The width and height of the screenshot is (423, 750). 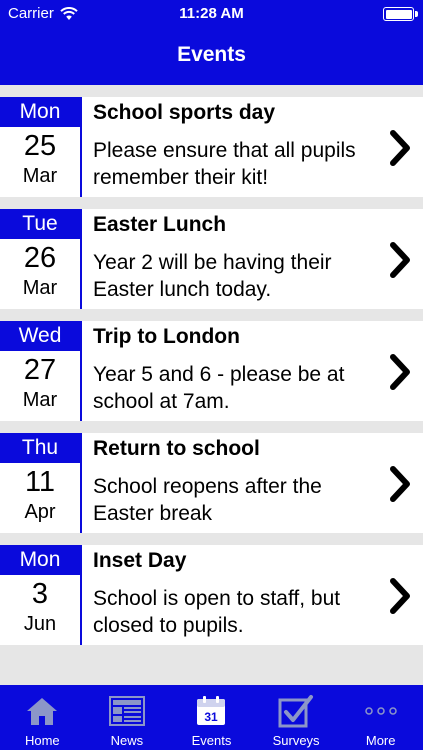 I want to click on tab-news: News, so click(x=127, y=717).